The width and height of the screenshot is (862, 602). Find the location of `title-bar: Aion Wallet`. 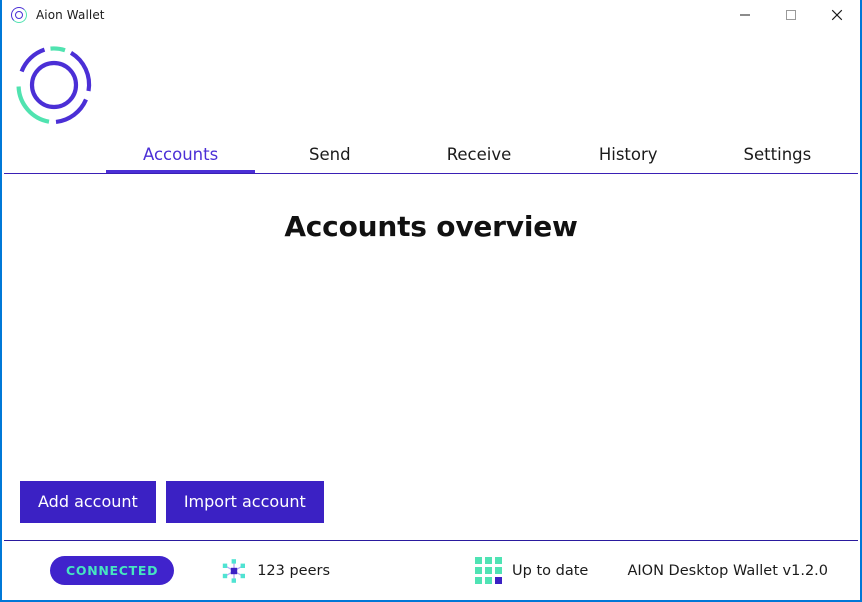

title-bar: Aion Wallet is located at coordinates (431, 15).